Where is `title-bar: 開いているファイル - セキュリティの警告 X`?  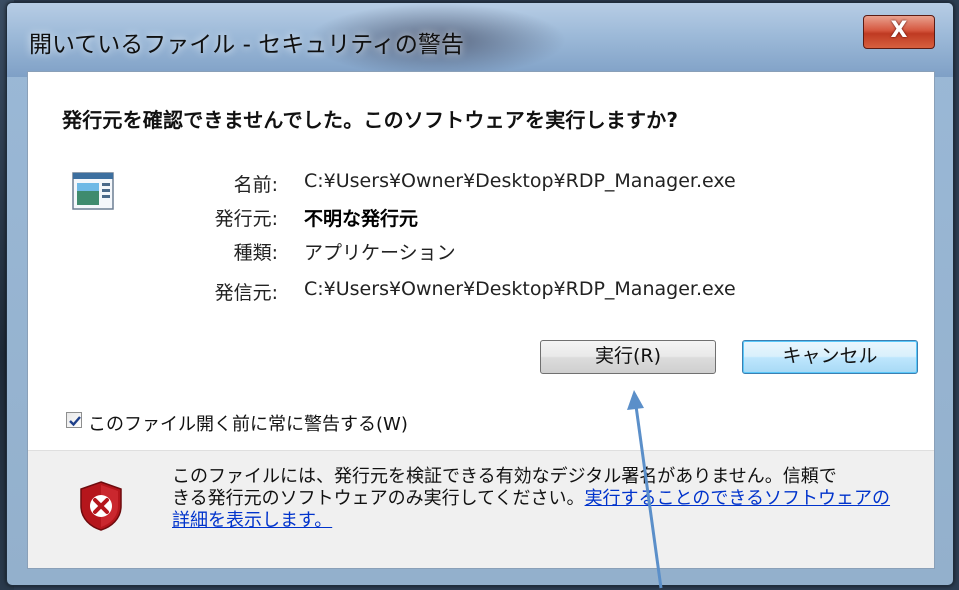 title-bar: 開いているファイル - セキュリティの警告 X is located at coordinates (480, 40).